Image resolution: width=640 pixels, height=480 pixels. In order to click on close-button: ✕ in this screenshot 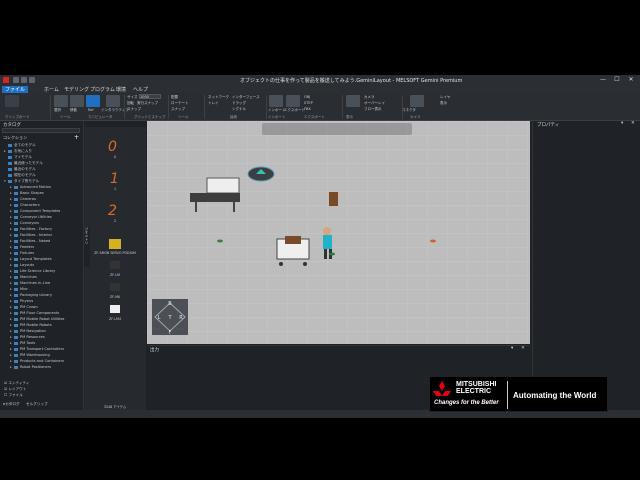, I will do `click(631, 80)`.